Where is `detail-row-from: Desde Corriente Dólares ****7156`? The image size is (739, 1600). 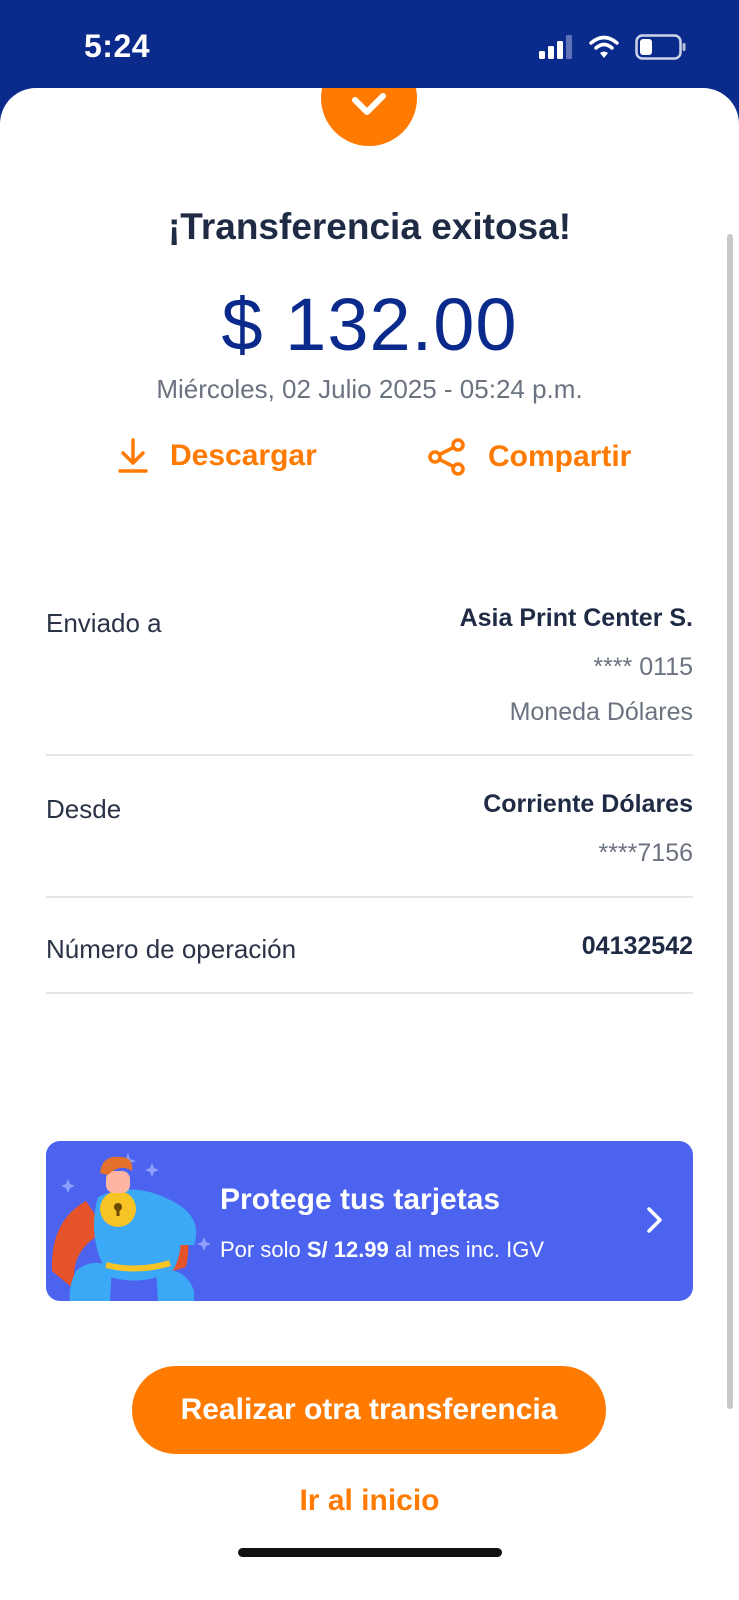 detail-row-from: Desde Corriente Dólares ****7156 is located at coordinates (369, 835).